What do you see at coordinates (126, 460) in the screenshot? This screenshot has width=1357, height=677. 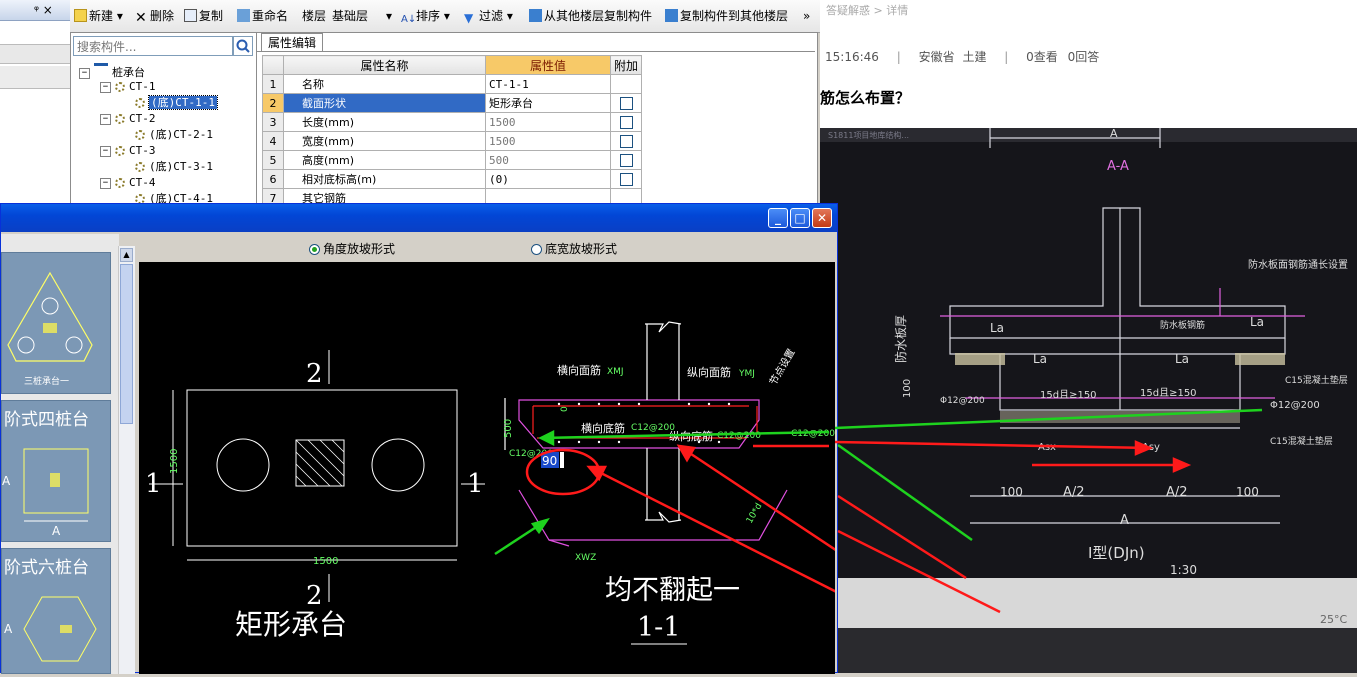 I see `thumbnail-scrollbar: ▲` at bounding box center [126, 460].